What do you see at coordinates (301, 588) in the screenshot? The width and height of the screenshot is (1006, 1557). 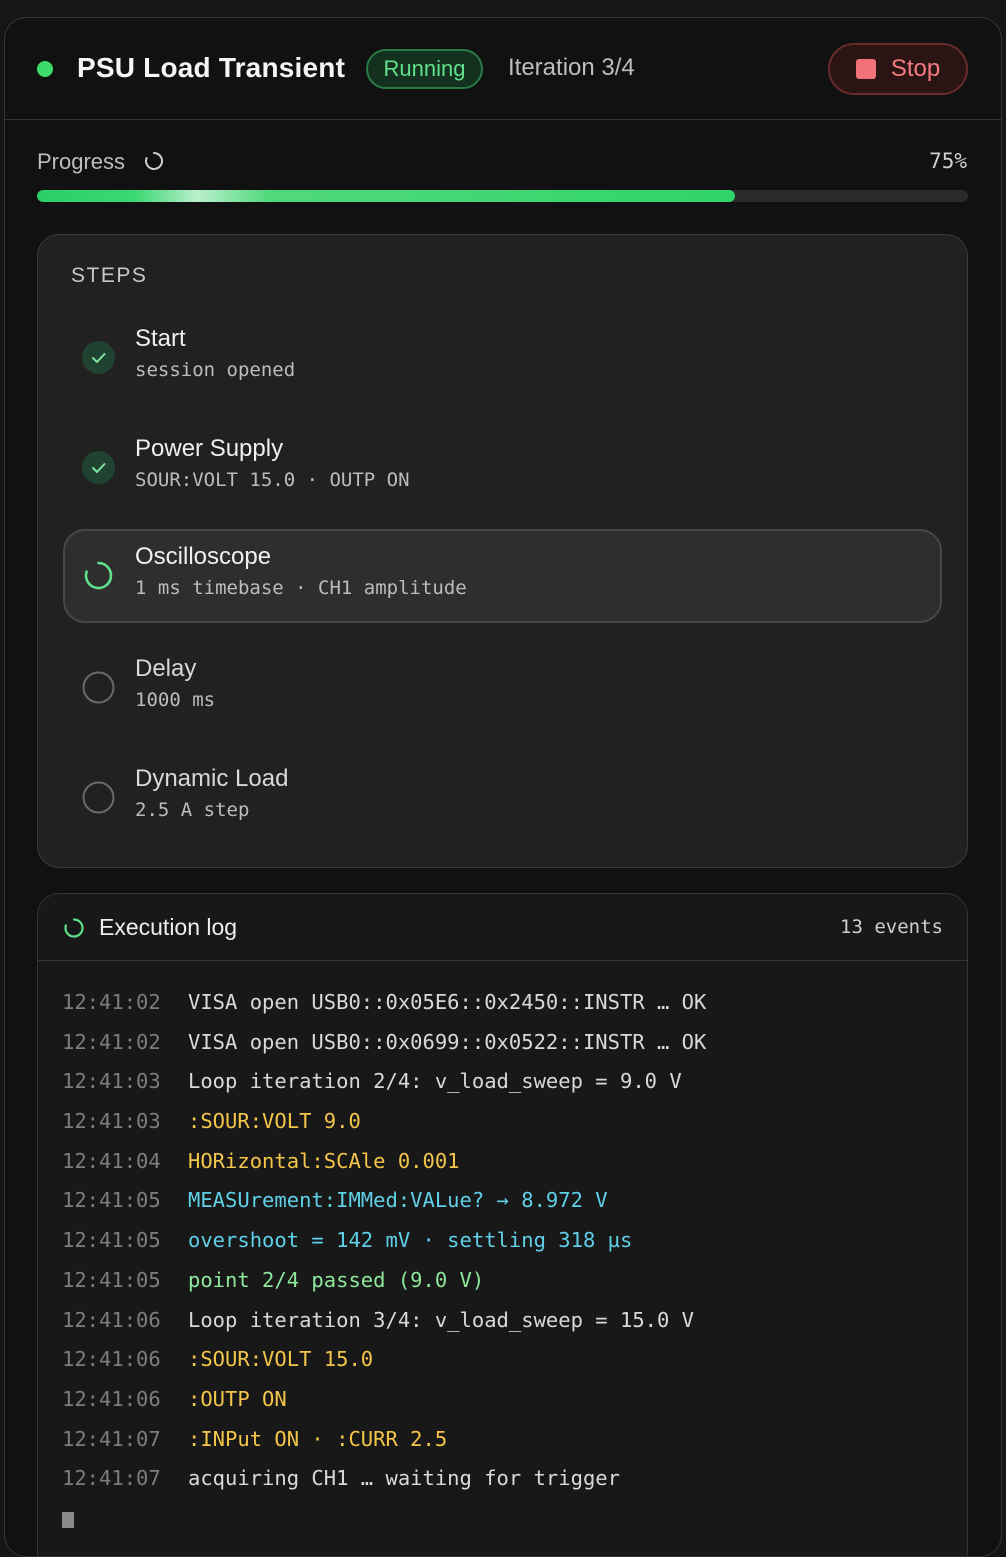 I see `step-subtitle: 1 ms timebase · CH1 amplitude` at bounding box center [301, 588].